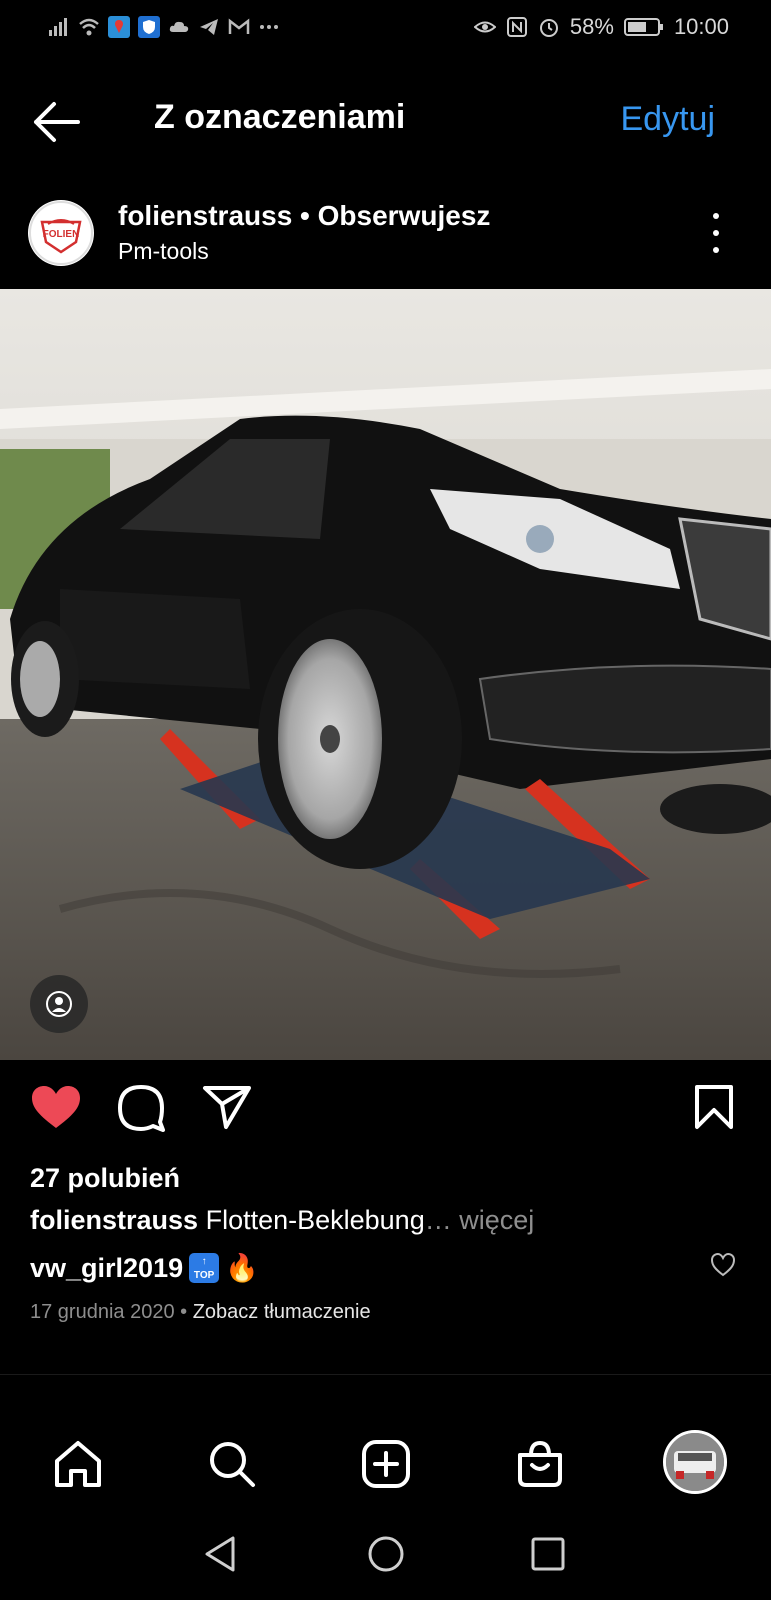 The width and height of the screenshot is (771, 1600). I want to click on nav-home, so click(78, 1464).